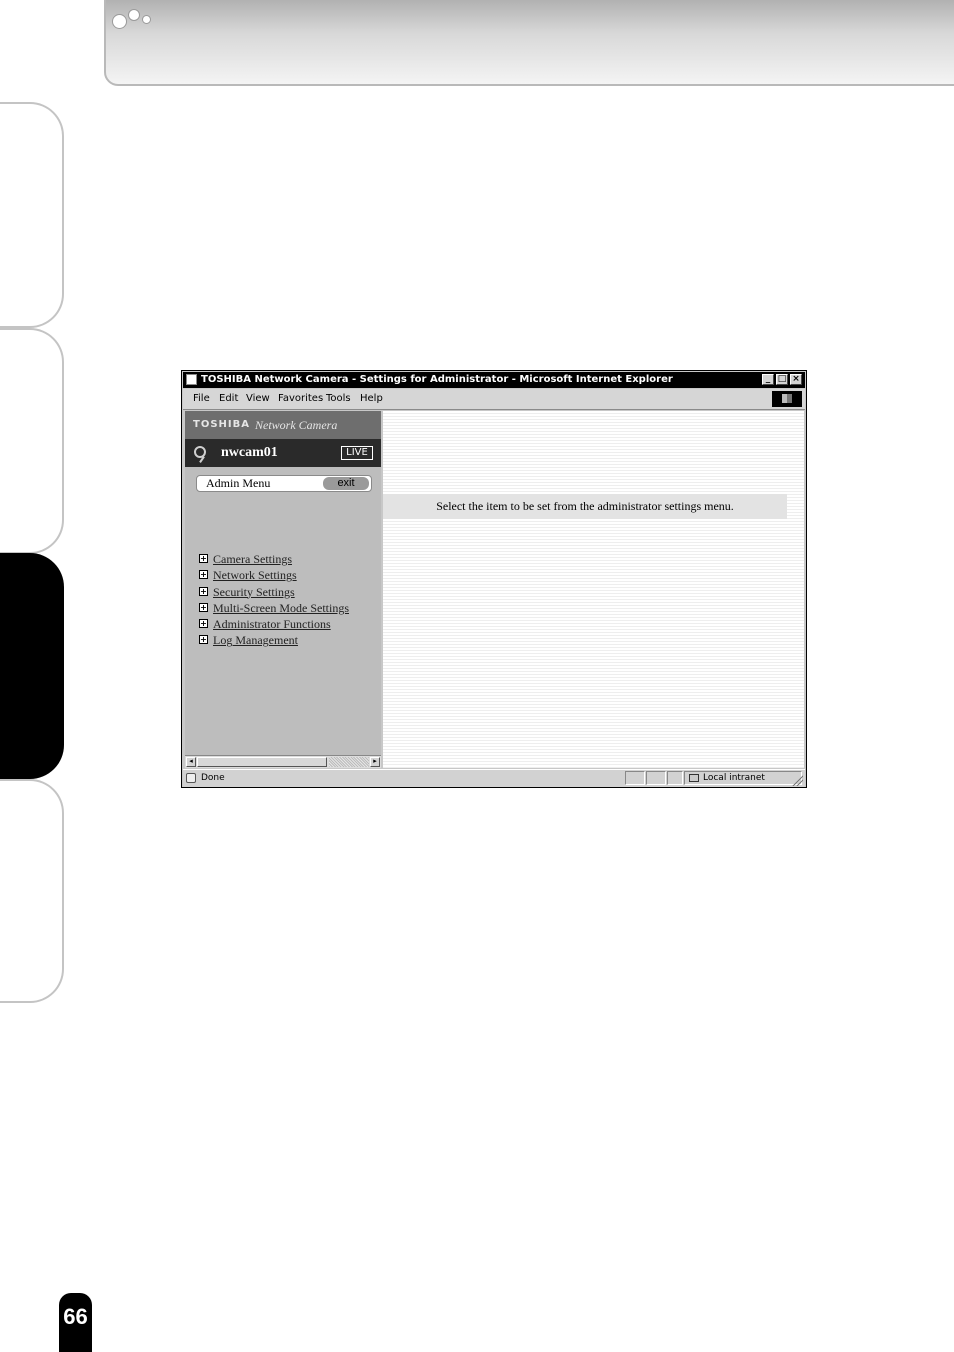  I want to click on menu-edit: Edit, so click(228, 399).